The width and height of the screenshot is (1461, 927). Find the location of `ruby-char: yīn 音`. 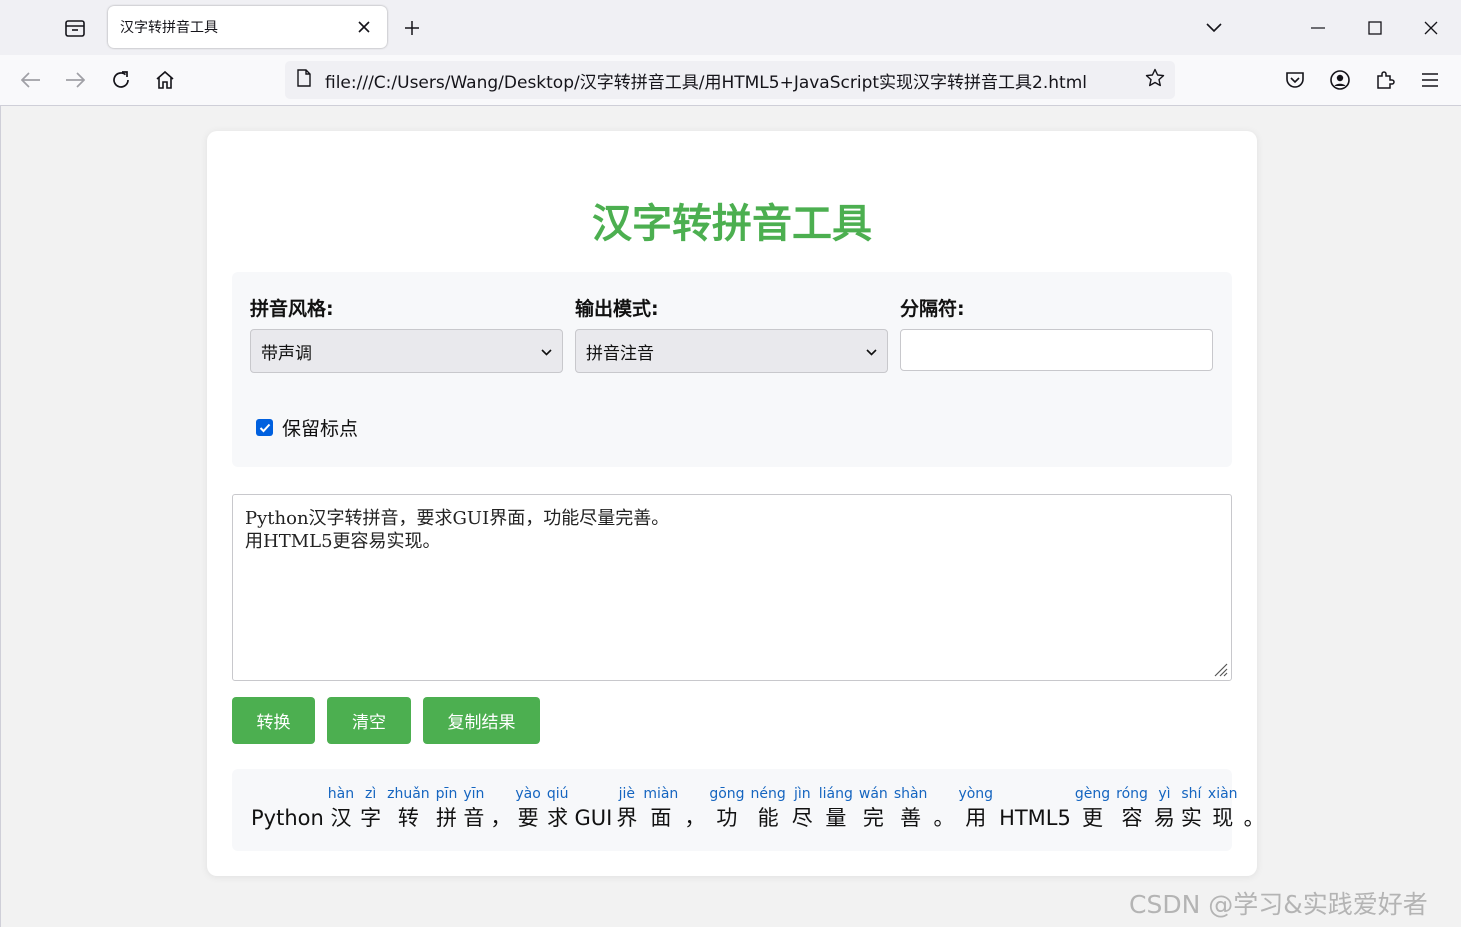

ruby-char: yīn 音 is located at coordinates (473, 808).